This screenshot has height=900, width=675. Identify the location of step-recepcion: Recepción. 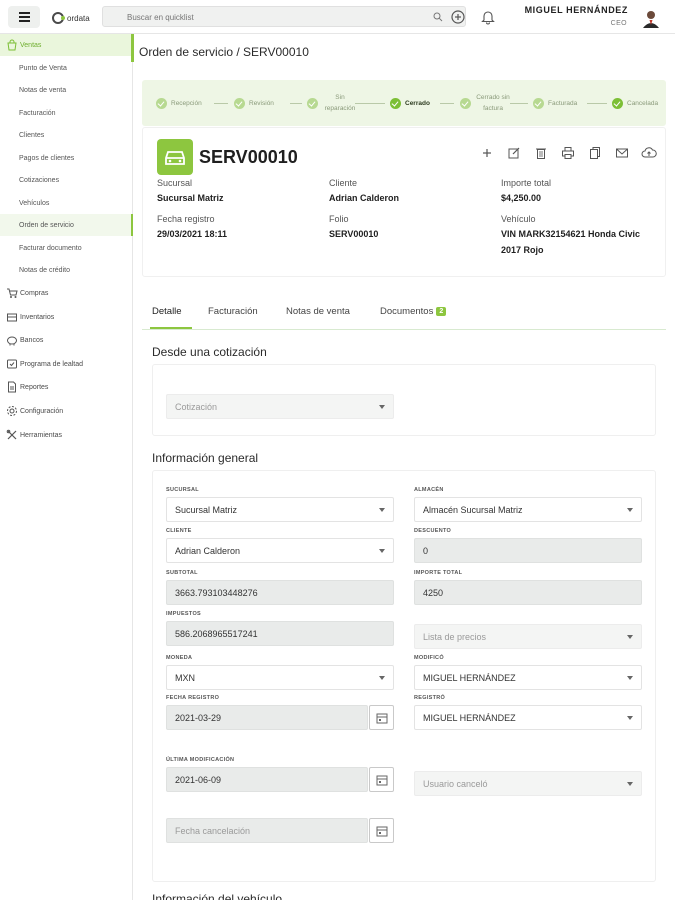
(179, 103).